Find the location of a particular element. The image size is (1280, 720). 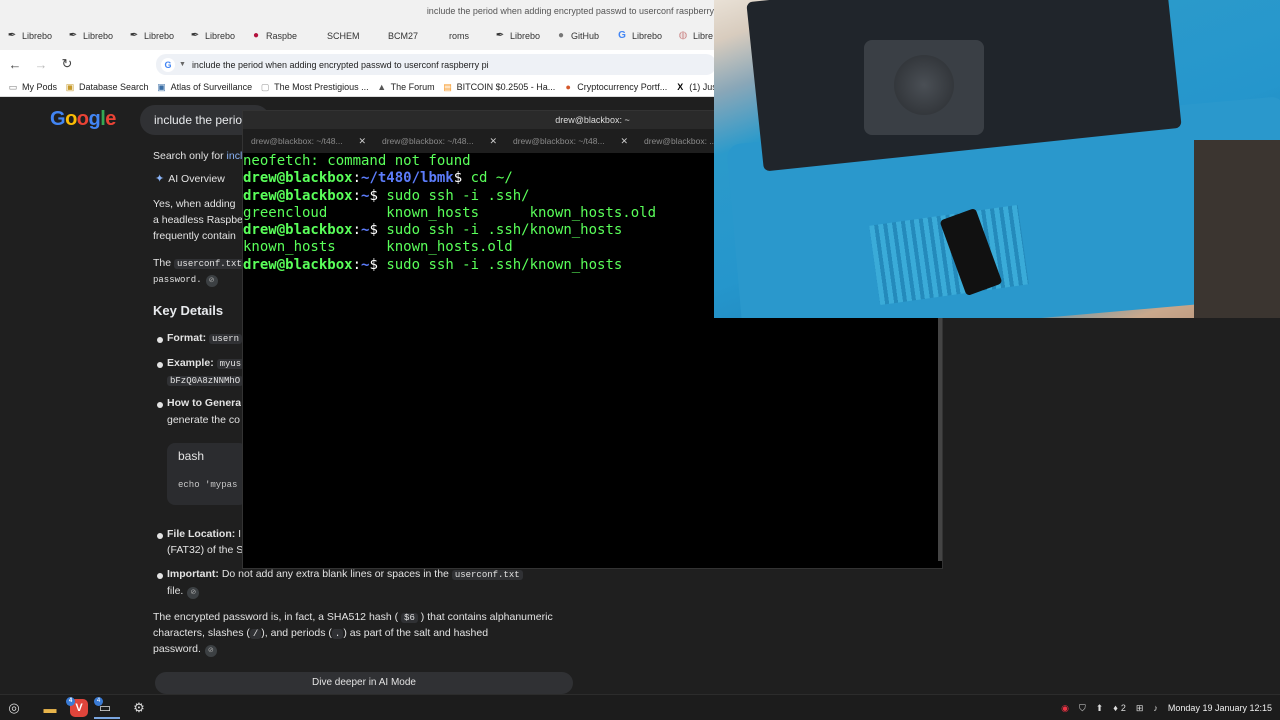

browser-tab: roms is located at coordinates (461, 36).